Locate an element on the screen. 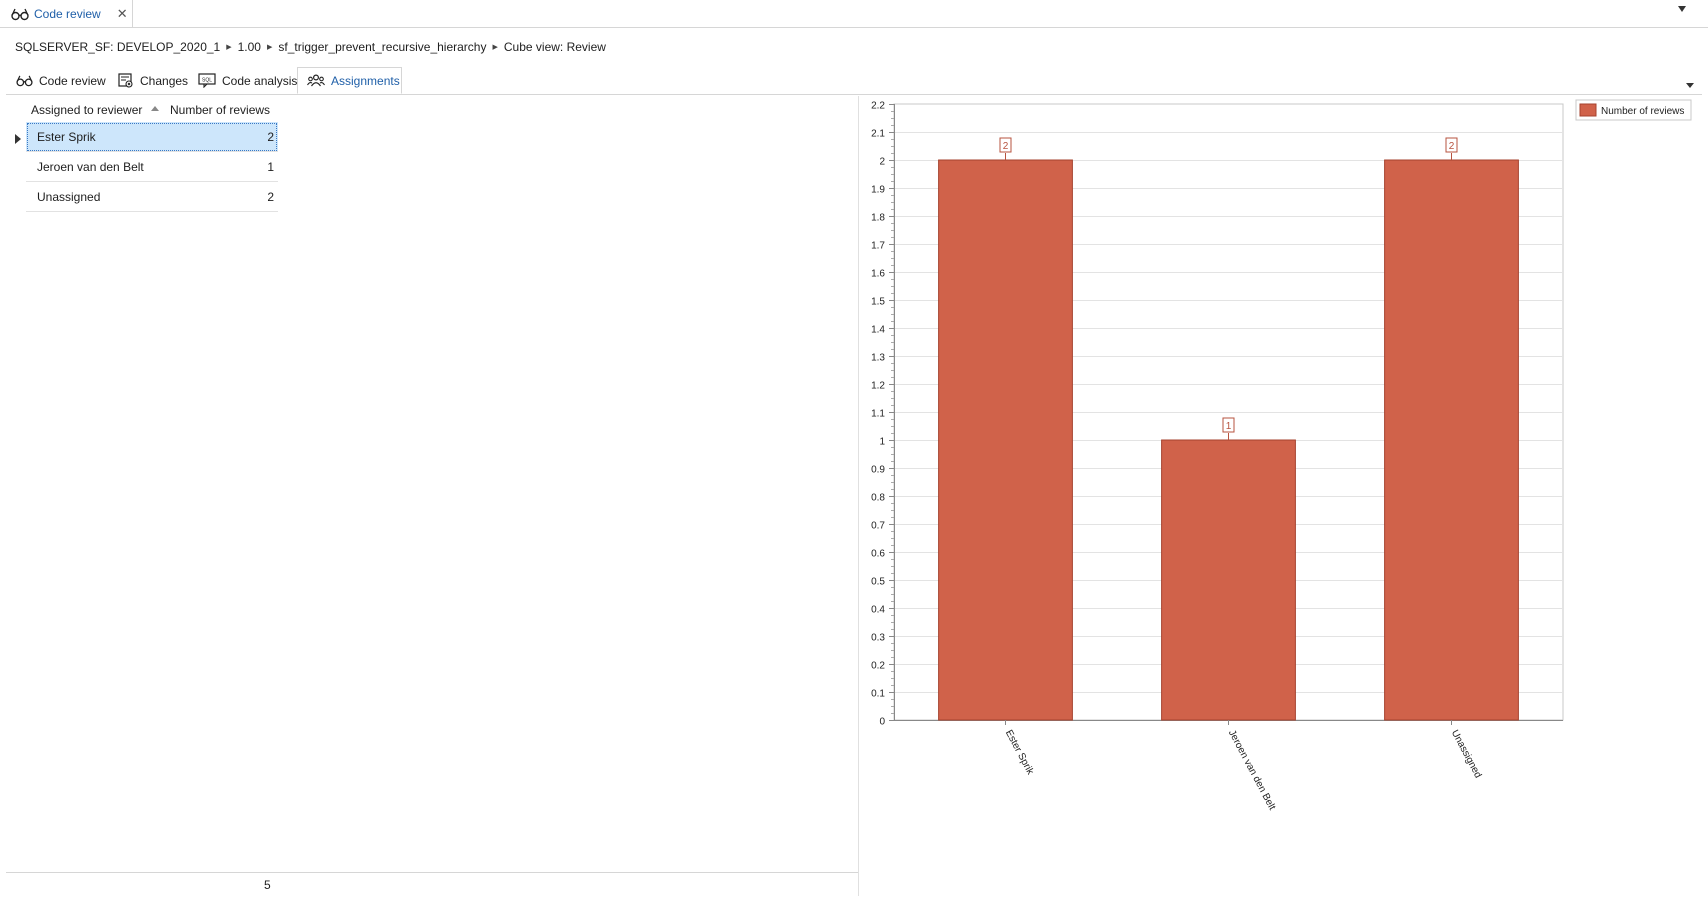  users-icon is located at coordinates (316, 80).